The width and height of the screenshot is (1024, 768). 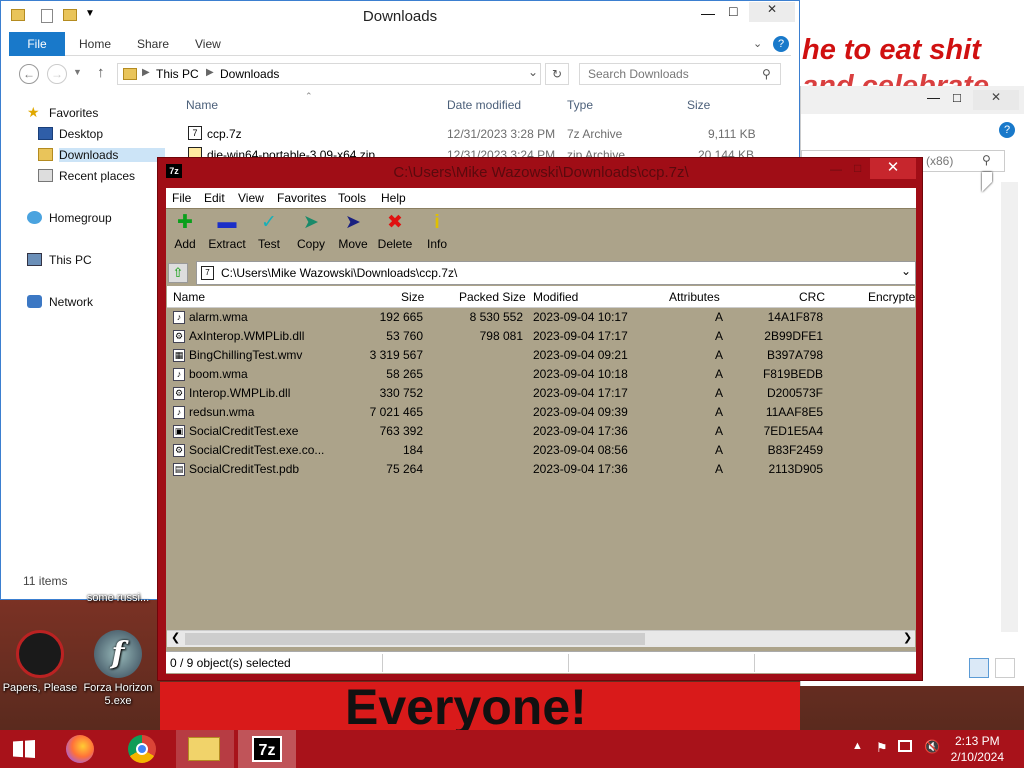 I want to click on up-folder-icon: ⇧, so click(x=178, y=273).